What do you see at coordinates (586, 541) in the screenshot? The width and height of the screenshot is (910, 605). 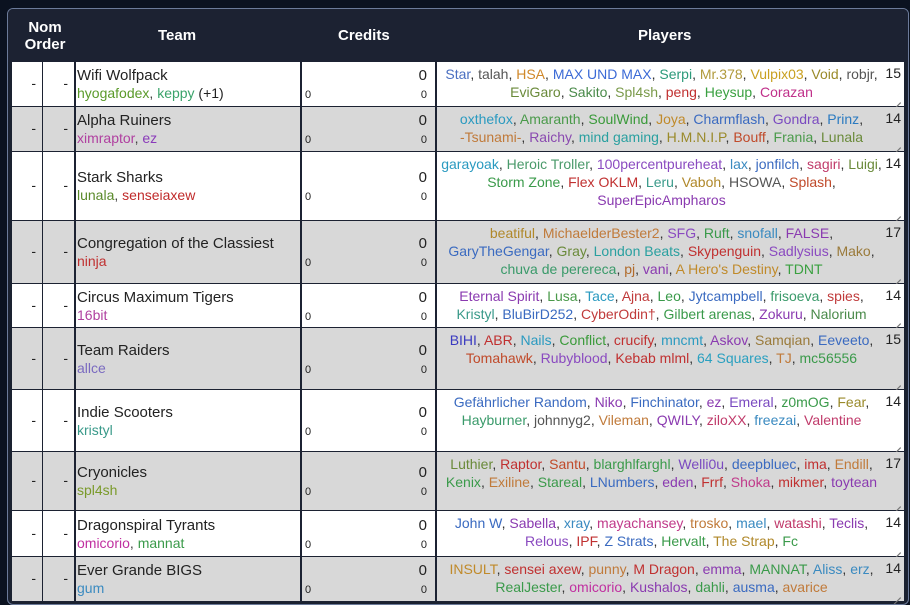 I see `player-name: IPF` at bounding box center [586, 541].